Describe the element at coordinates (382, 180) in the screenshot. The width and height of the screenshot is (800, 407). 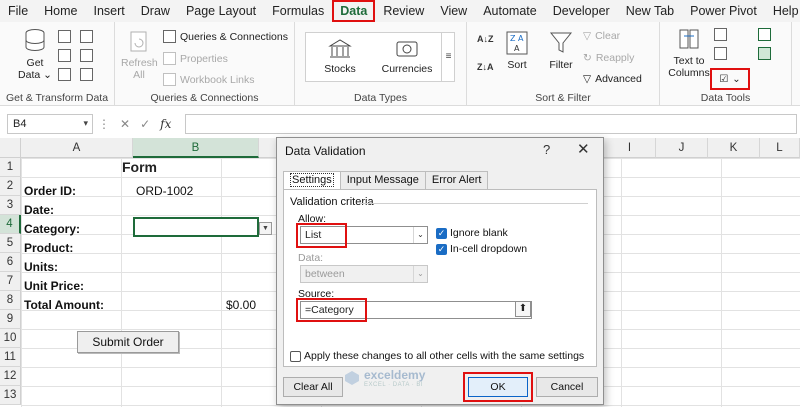
I see `tab-input-message: Input Message` at that location.